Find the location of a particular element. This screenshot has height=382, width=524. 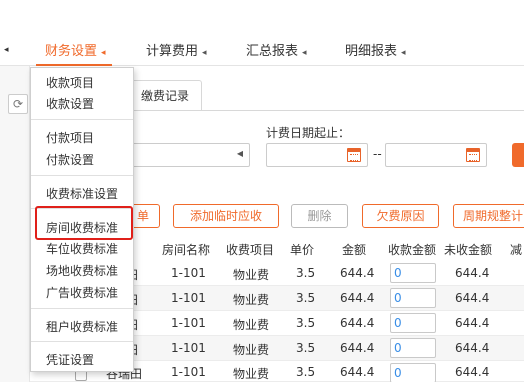

search-button is located at coordinates (518, 155).